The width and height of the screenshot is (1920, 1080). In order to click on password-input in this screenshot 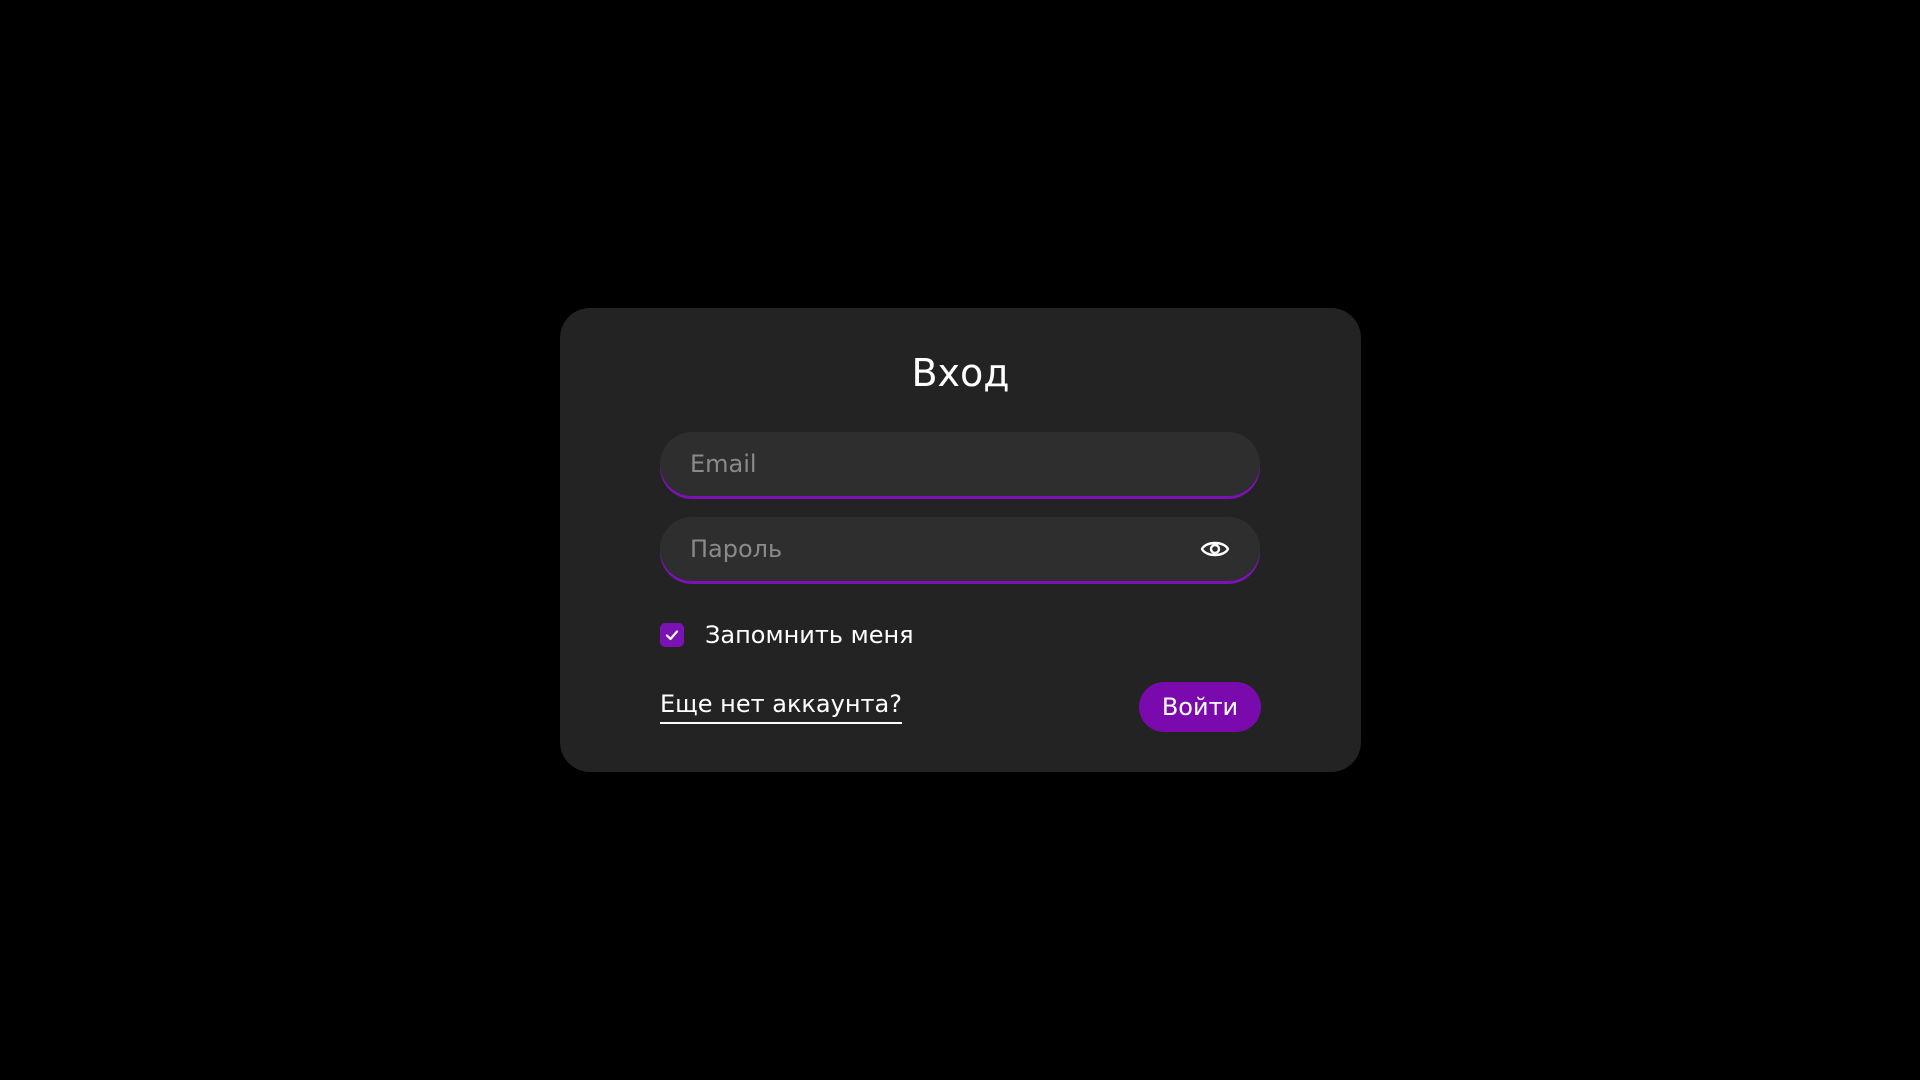, I will do `click(960, 549)`.